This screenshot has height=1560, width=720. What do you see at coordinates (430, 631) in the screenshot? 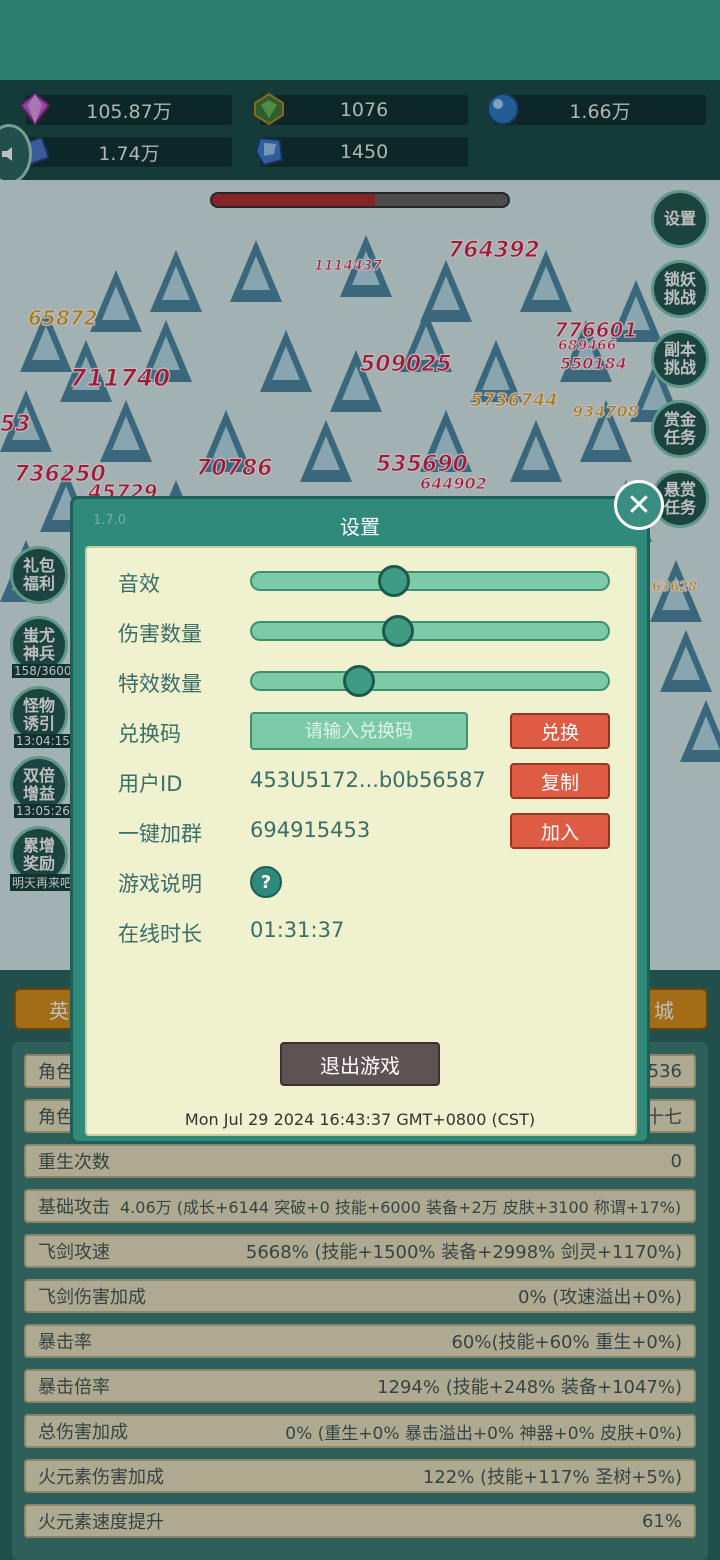
I see `damage-count-slider` at bounding box center [430, 631].